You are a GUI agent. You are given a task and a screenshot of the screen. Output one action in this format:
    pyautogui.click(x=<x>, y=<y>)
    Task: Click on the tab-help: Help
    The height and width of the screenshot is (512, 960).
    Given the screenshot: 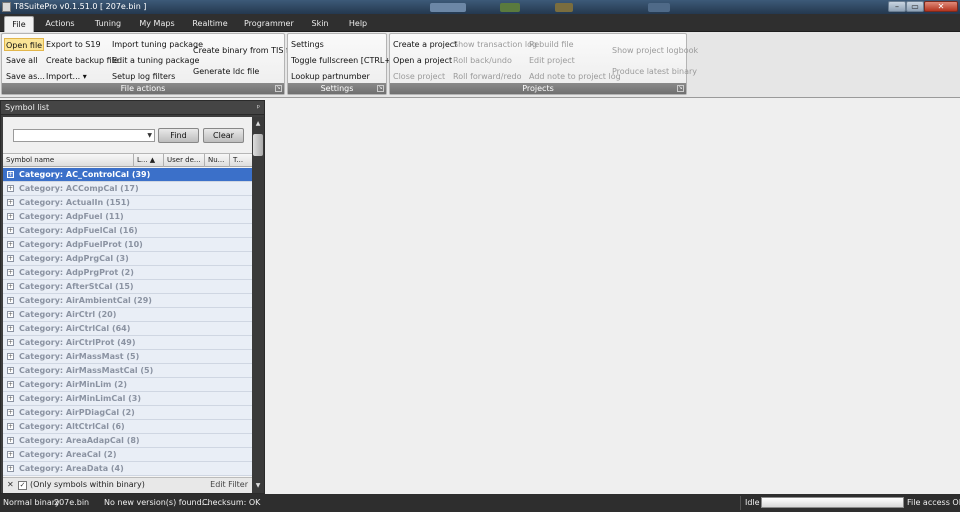 What is the action you would take?
    pyautogui.click(x=358, y=24)
    